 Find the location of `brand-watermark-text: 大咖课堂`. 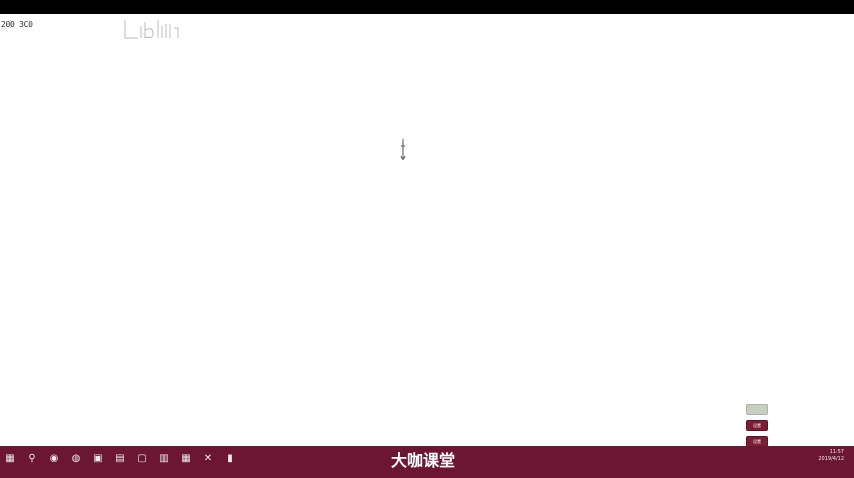

brand-watermark-text: 大咖课堂 is located at coordinates (423, 460).